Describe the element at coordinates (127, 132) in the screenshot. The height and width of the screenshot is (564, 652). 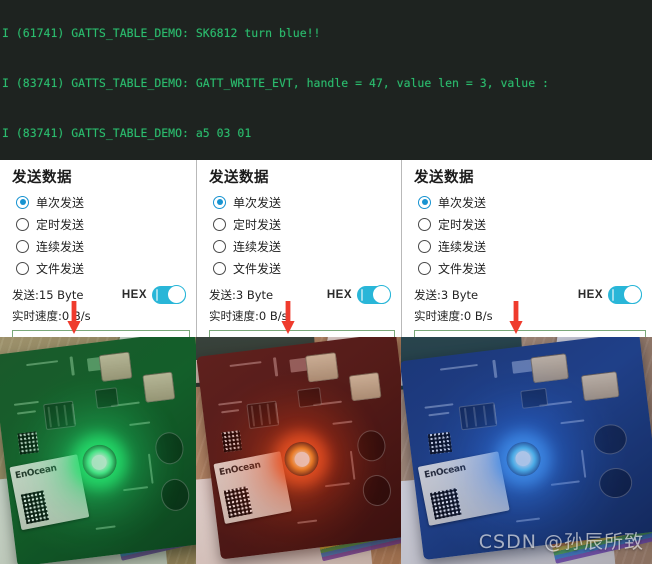
I see `log-line: I (83741) GATTS_TABLE_DEMO: a5 03 01` at that location.